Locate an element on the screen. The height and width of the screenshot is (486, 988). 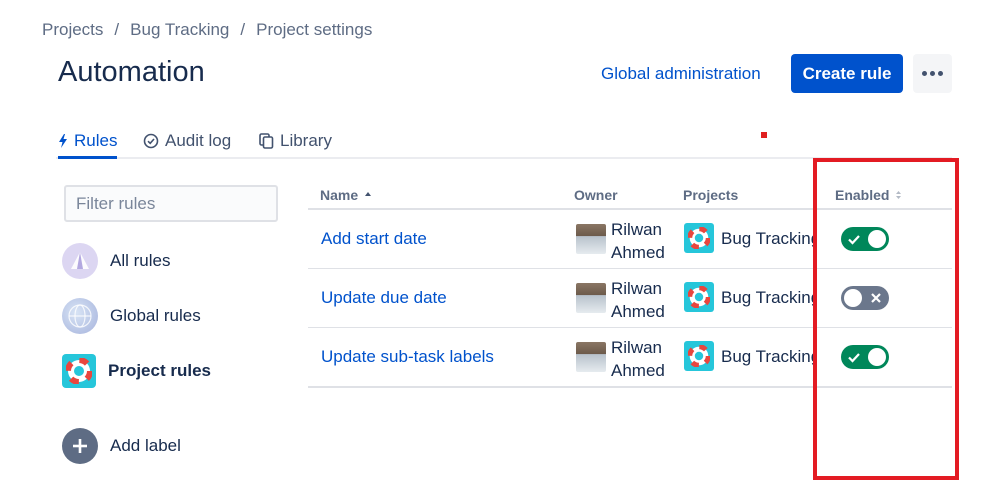
check-circle-icon is located at coordinates (151, 140).